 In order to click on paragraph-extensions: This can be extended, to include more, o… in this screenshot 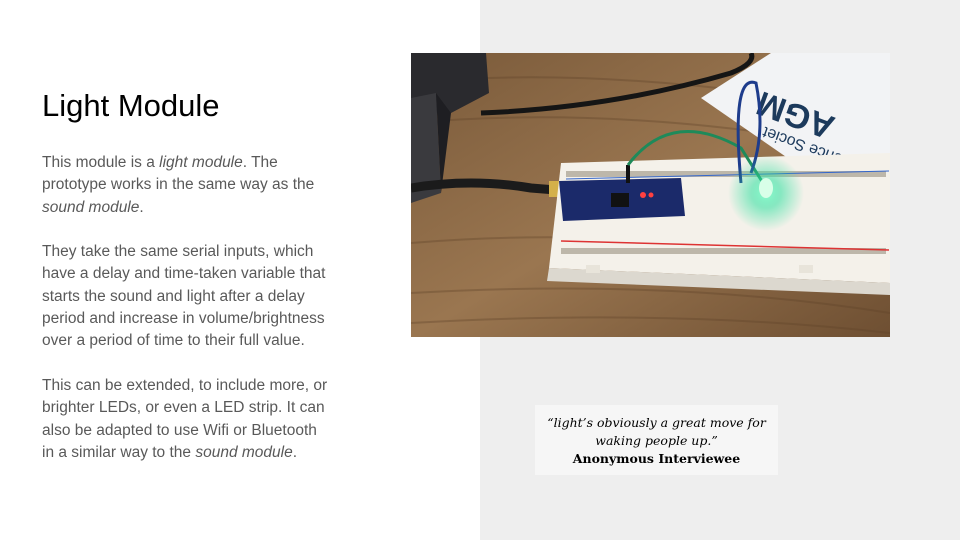, I will do `click(187, 419)`.